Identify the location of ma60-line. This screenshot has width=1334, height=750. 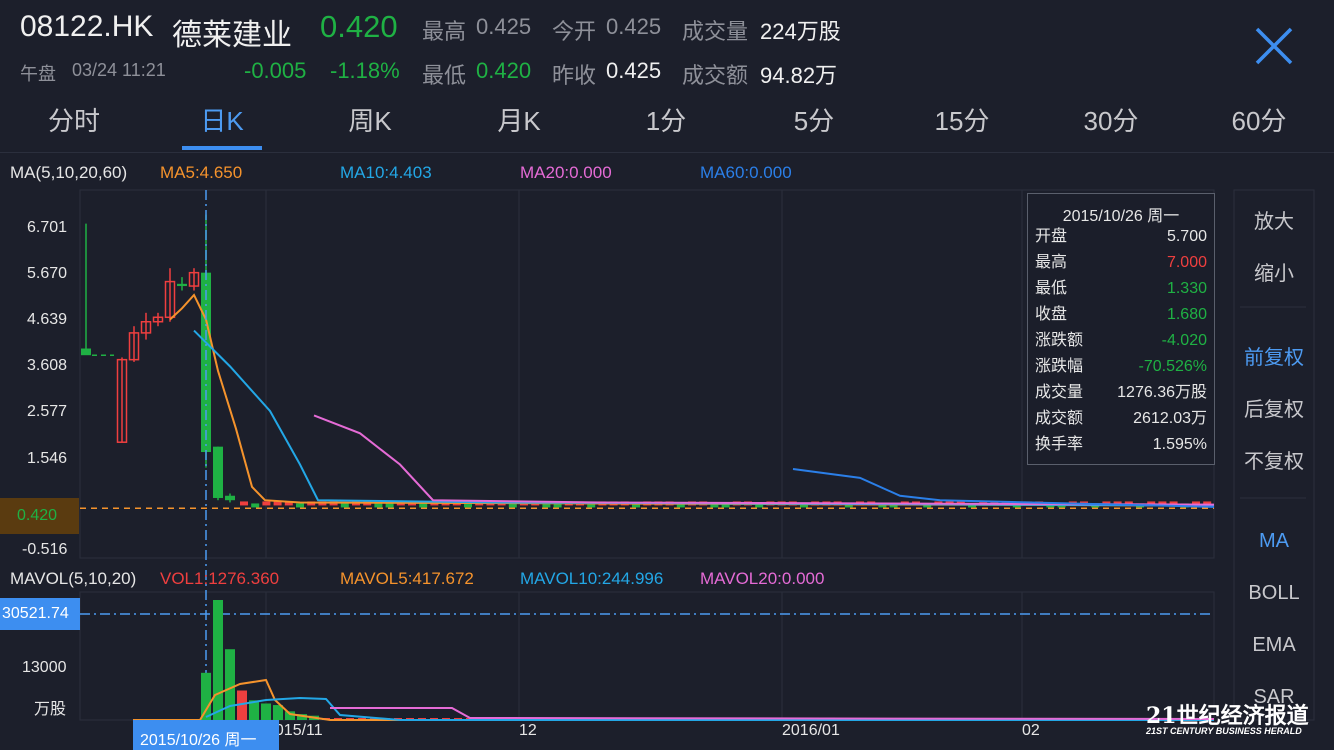
(1003, 487).